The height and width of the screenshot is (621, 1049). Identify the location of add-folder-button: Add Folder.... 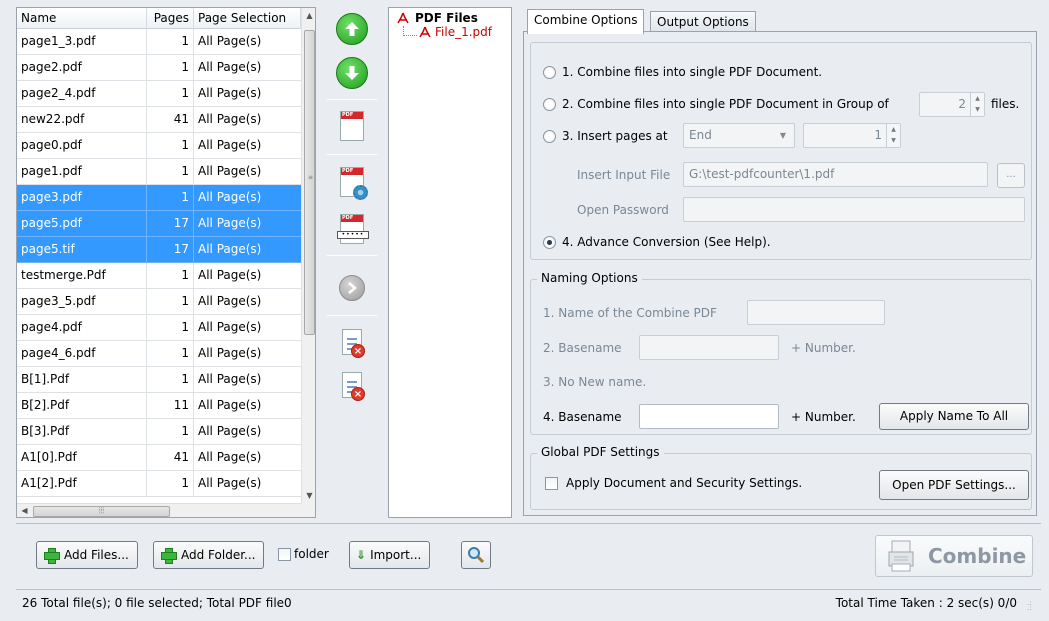
(209, 555).